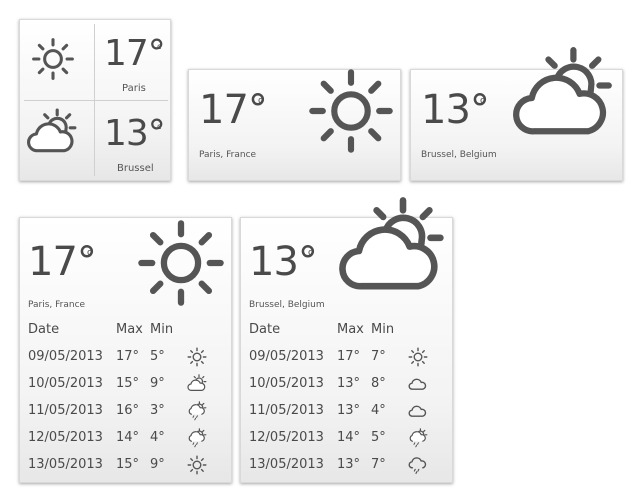  I want to click on table-row: 10/05/2013 15° 9°, so click(121, 383).